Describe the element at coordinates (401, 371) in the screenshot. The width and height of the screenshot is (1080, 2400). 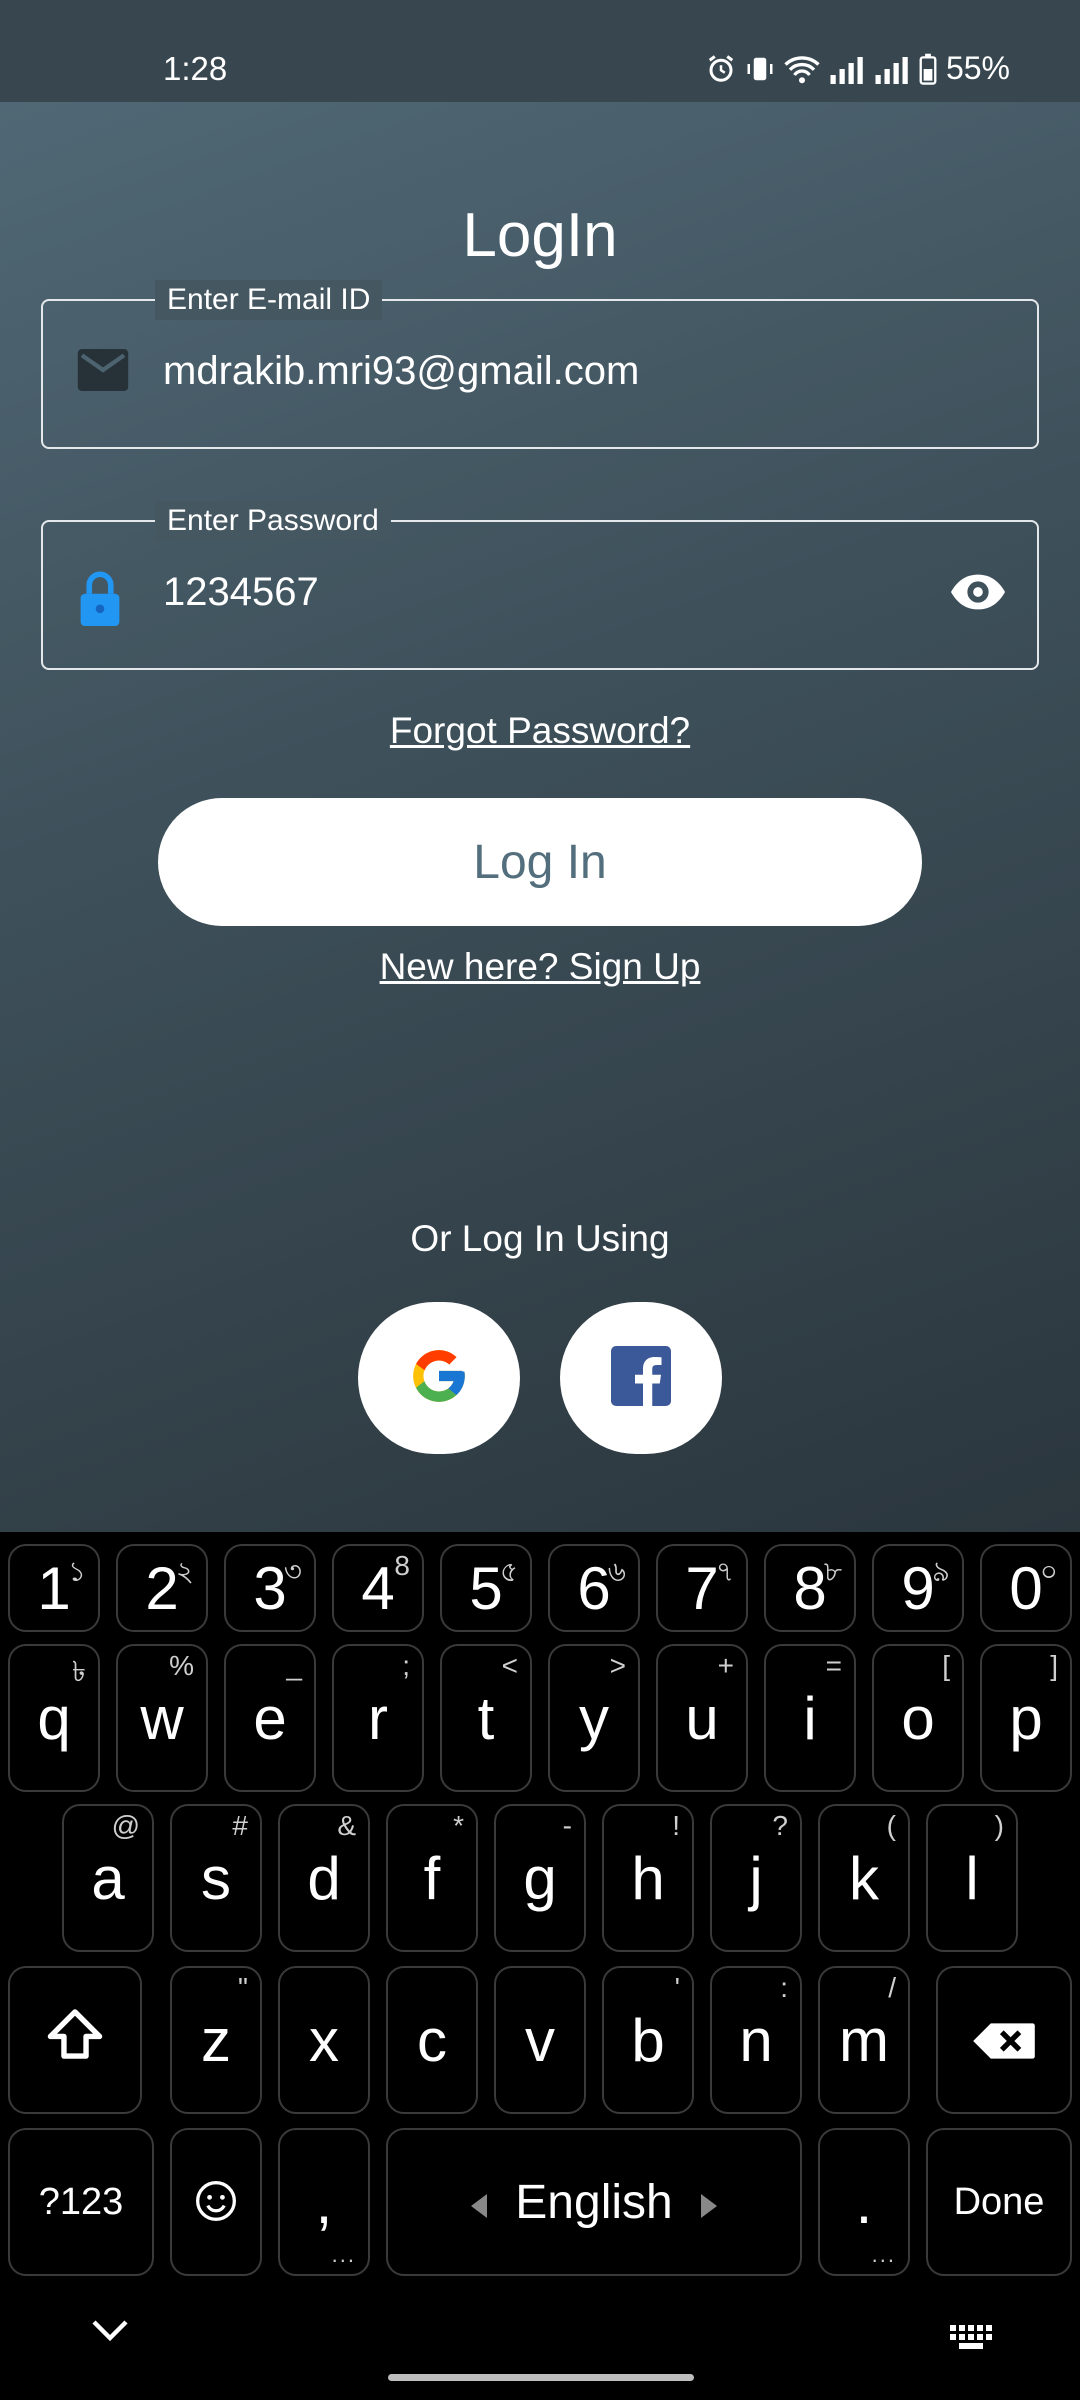
I see `email-input: mdrakib.mri93@gmail.com` at that location.